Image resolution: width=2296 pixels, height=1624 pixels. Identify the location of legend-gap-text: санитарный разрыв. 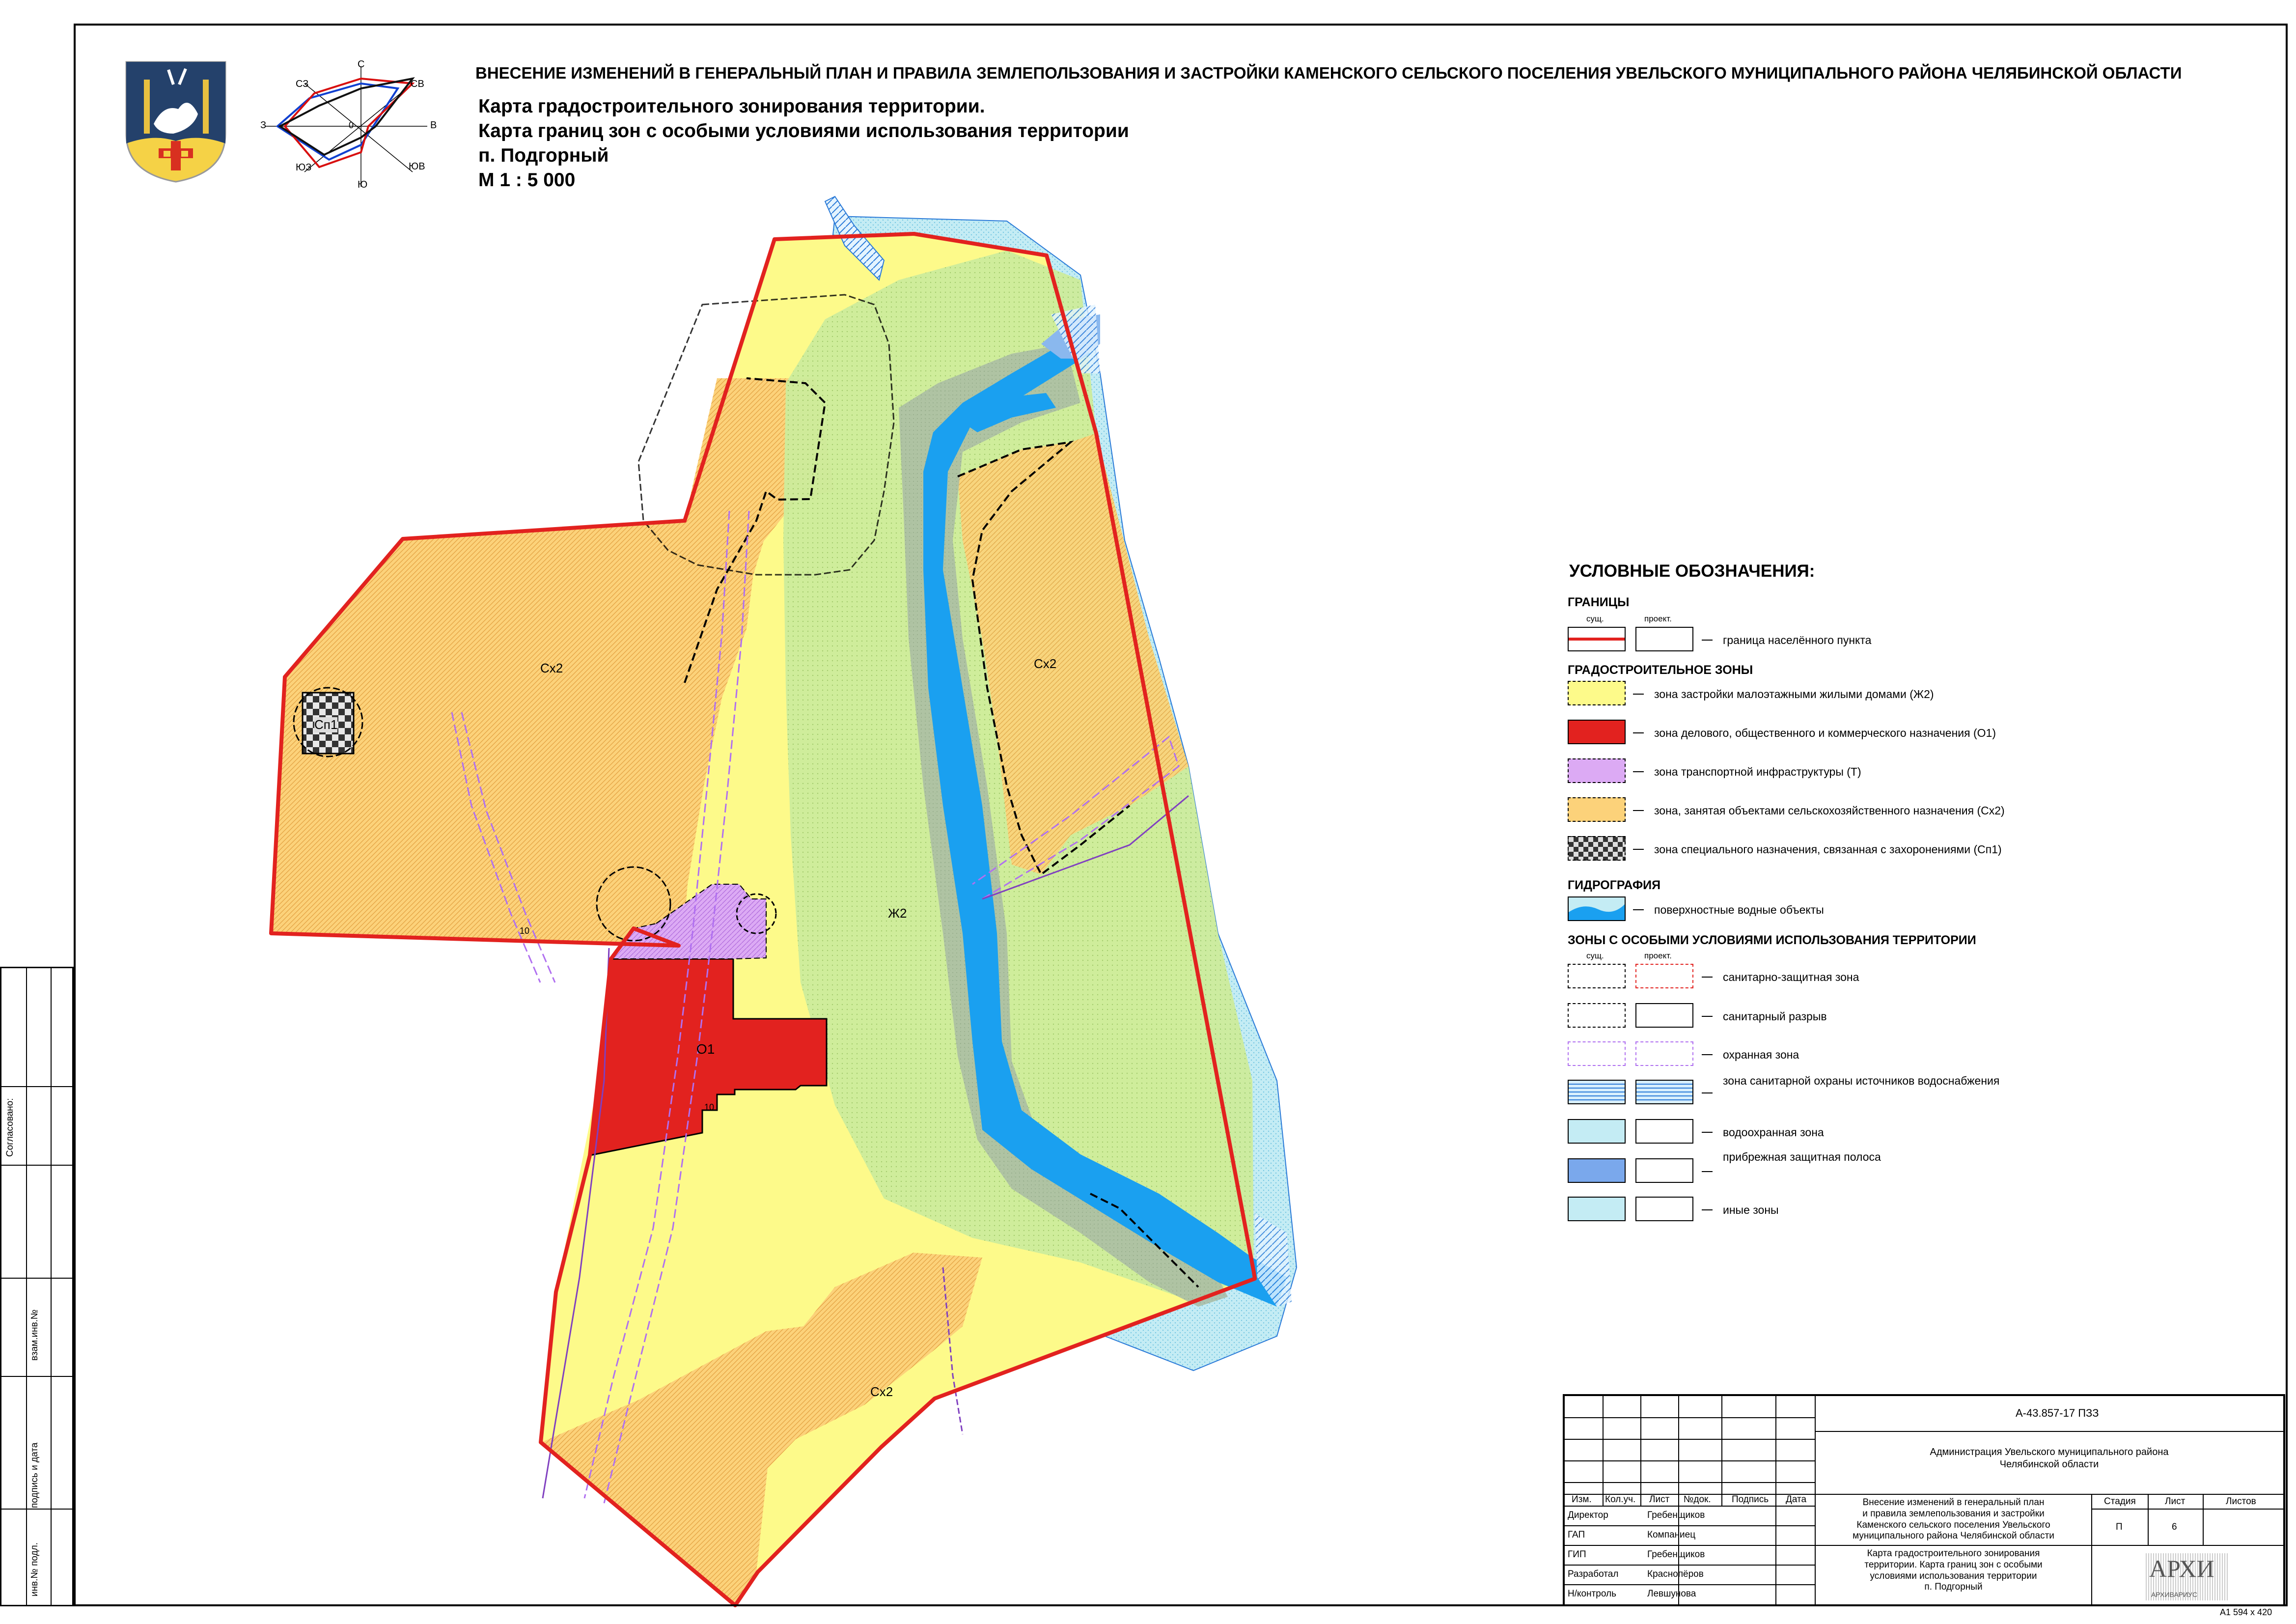
(1775, 1016).